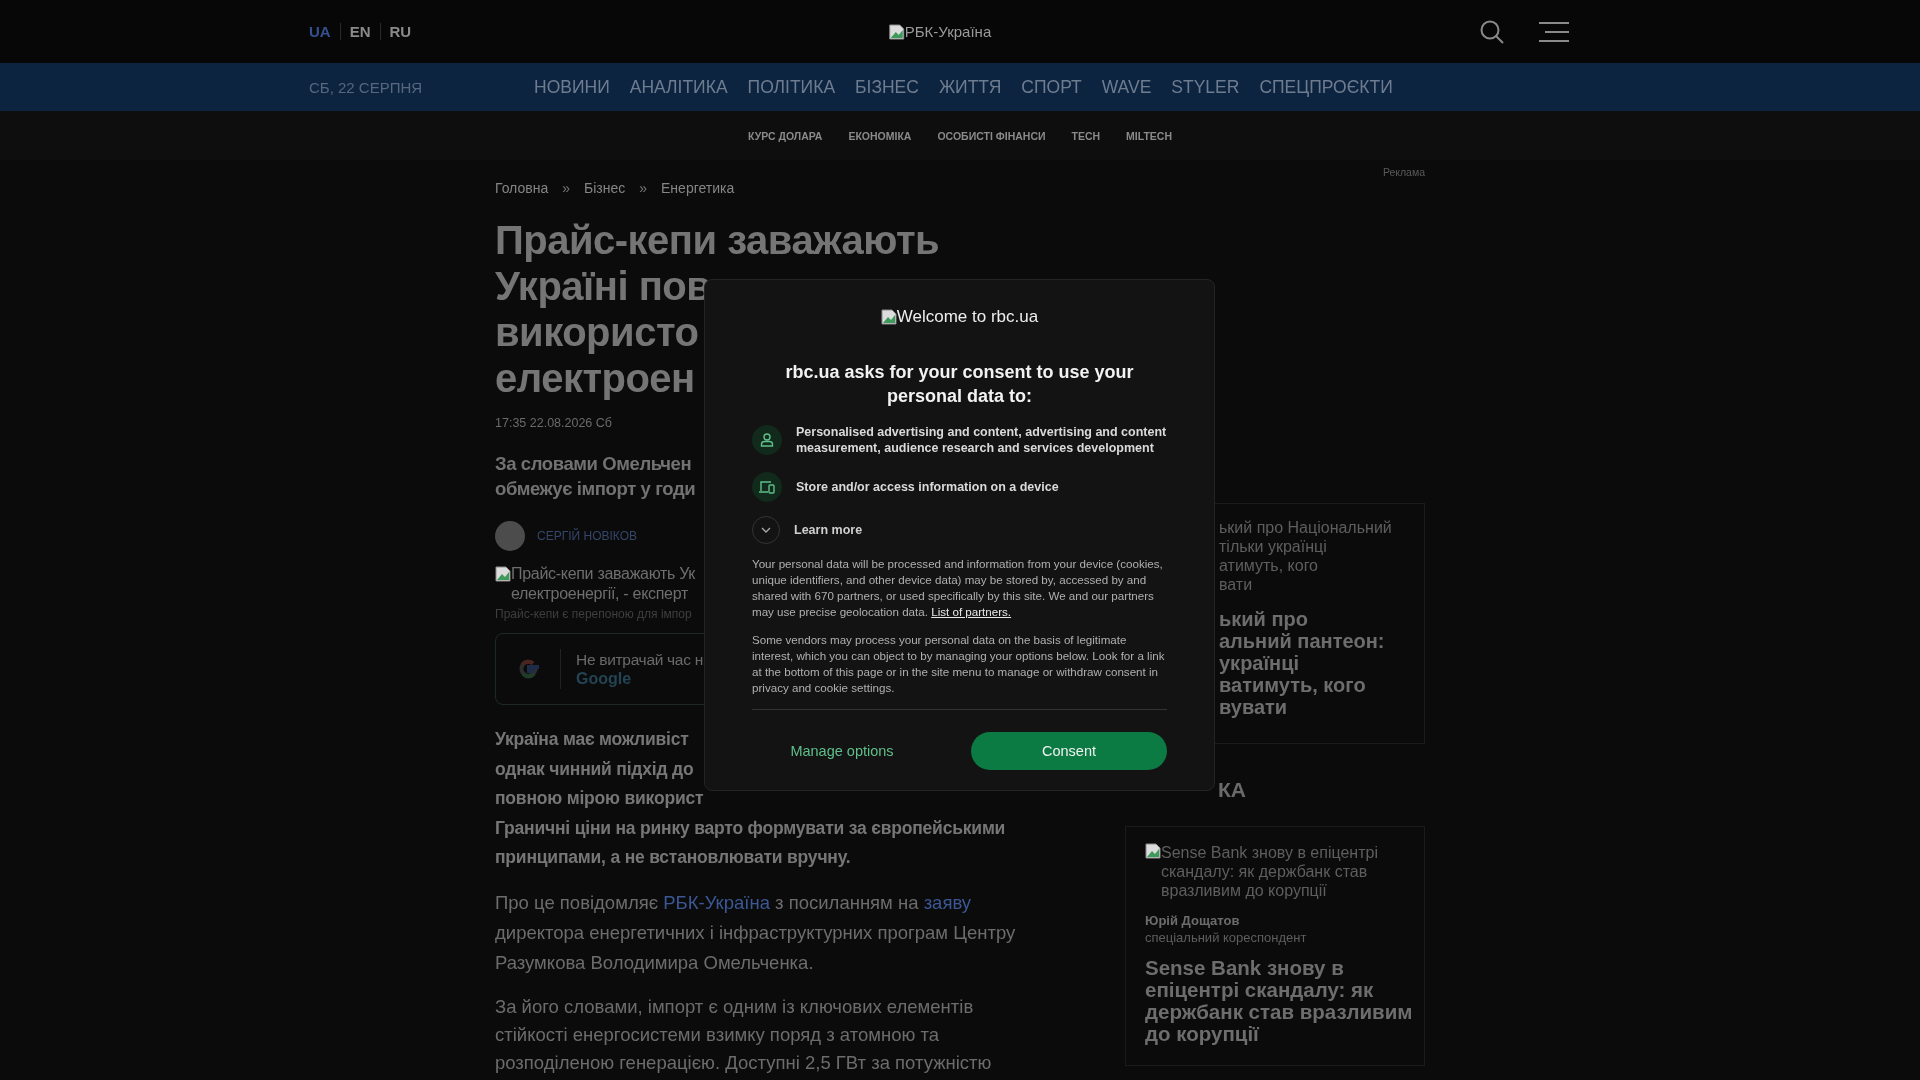 This screenshot has width=1920, height=1080. I want to click on paragraph-line: Граничні ціни на ринку варто формувати за європейськими, so click(750, 828).